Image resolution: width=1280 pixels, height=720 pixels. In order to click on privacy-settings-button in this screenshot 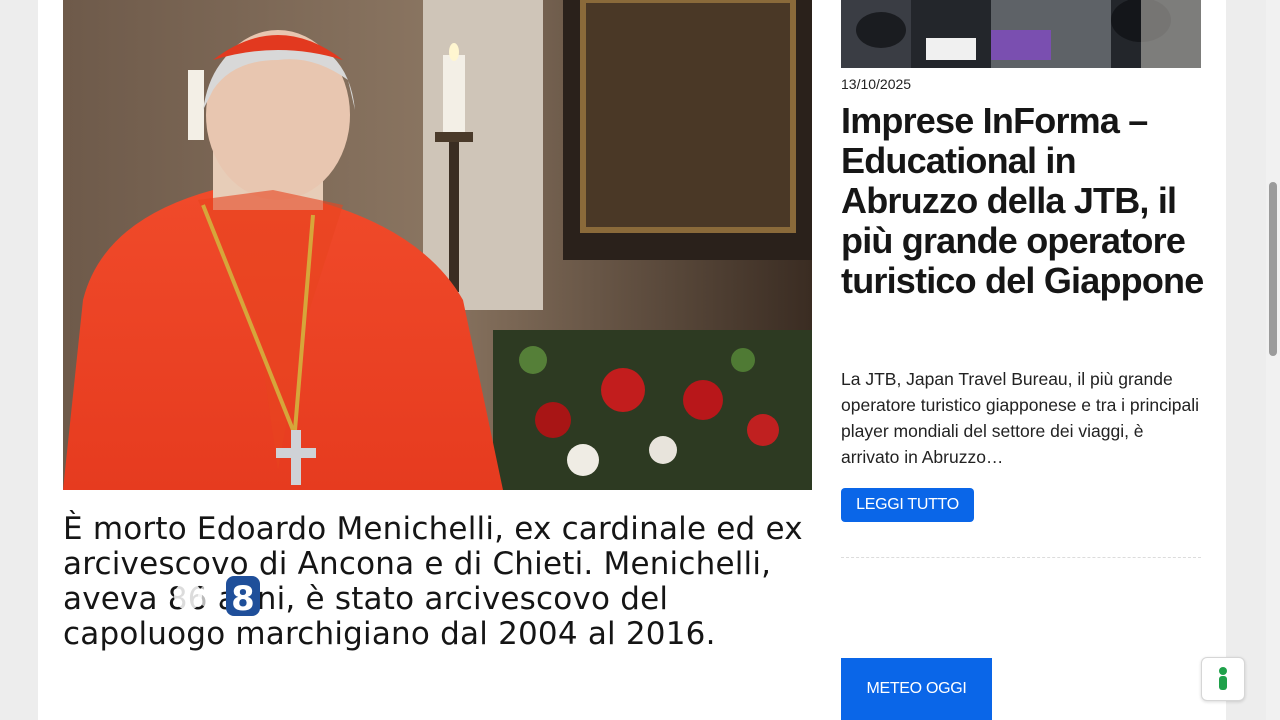, I will do `click(1223, 679)`.